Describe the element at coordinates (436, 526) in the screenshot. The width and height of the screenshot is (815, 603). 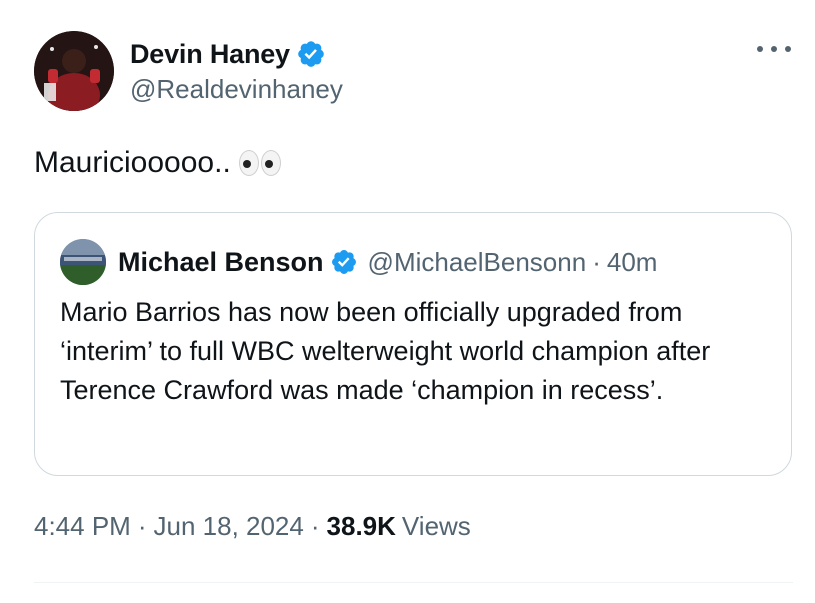
I see `views-label: Views` at that location.